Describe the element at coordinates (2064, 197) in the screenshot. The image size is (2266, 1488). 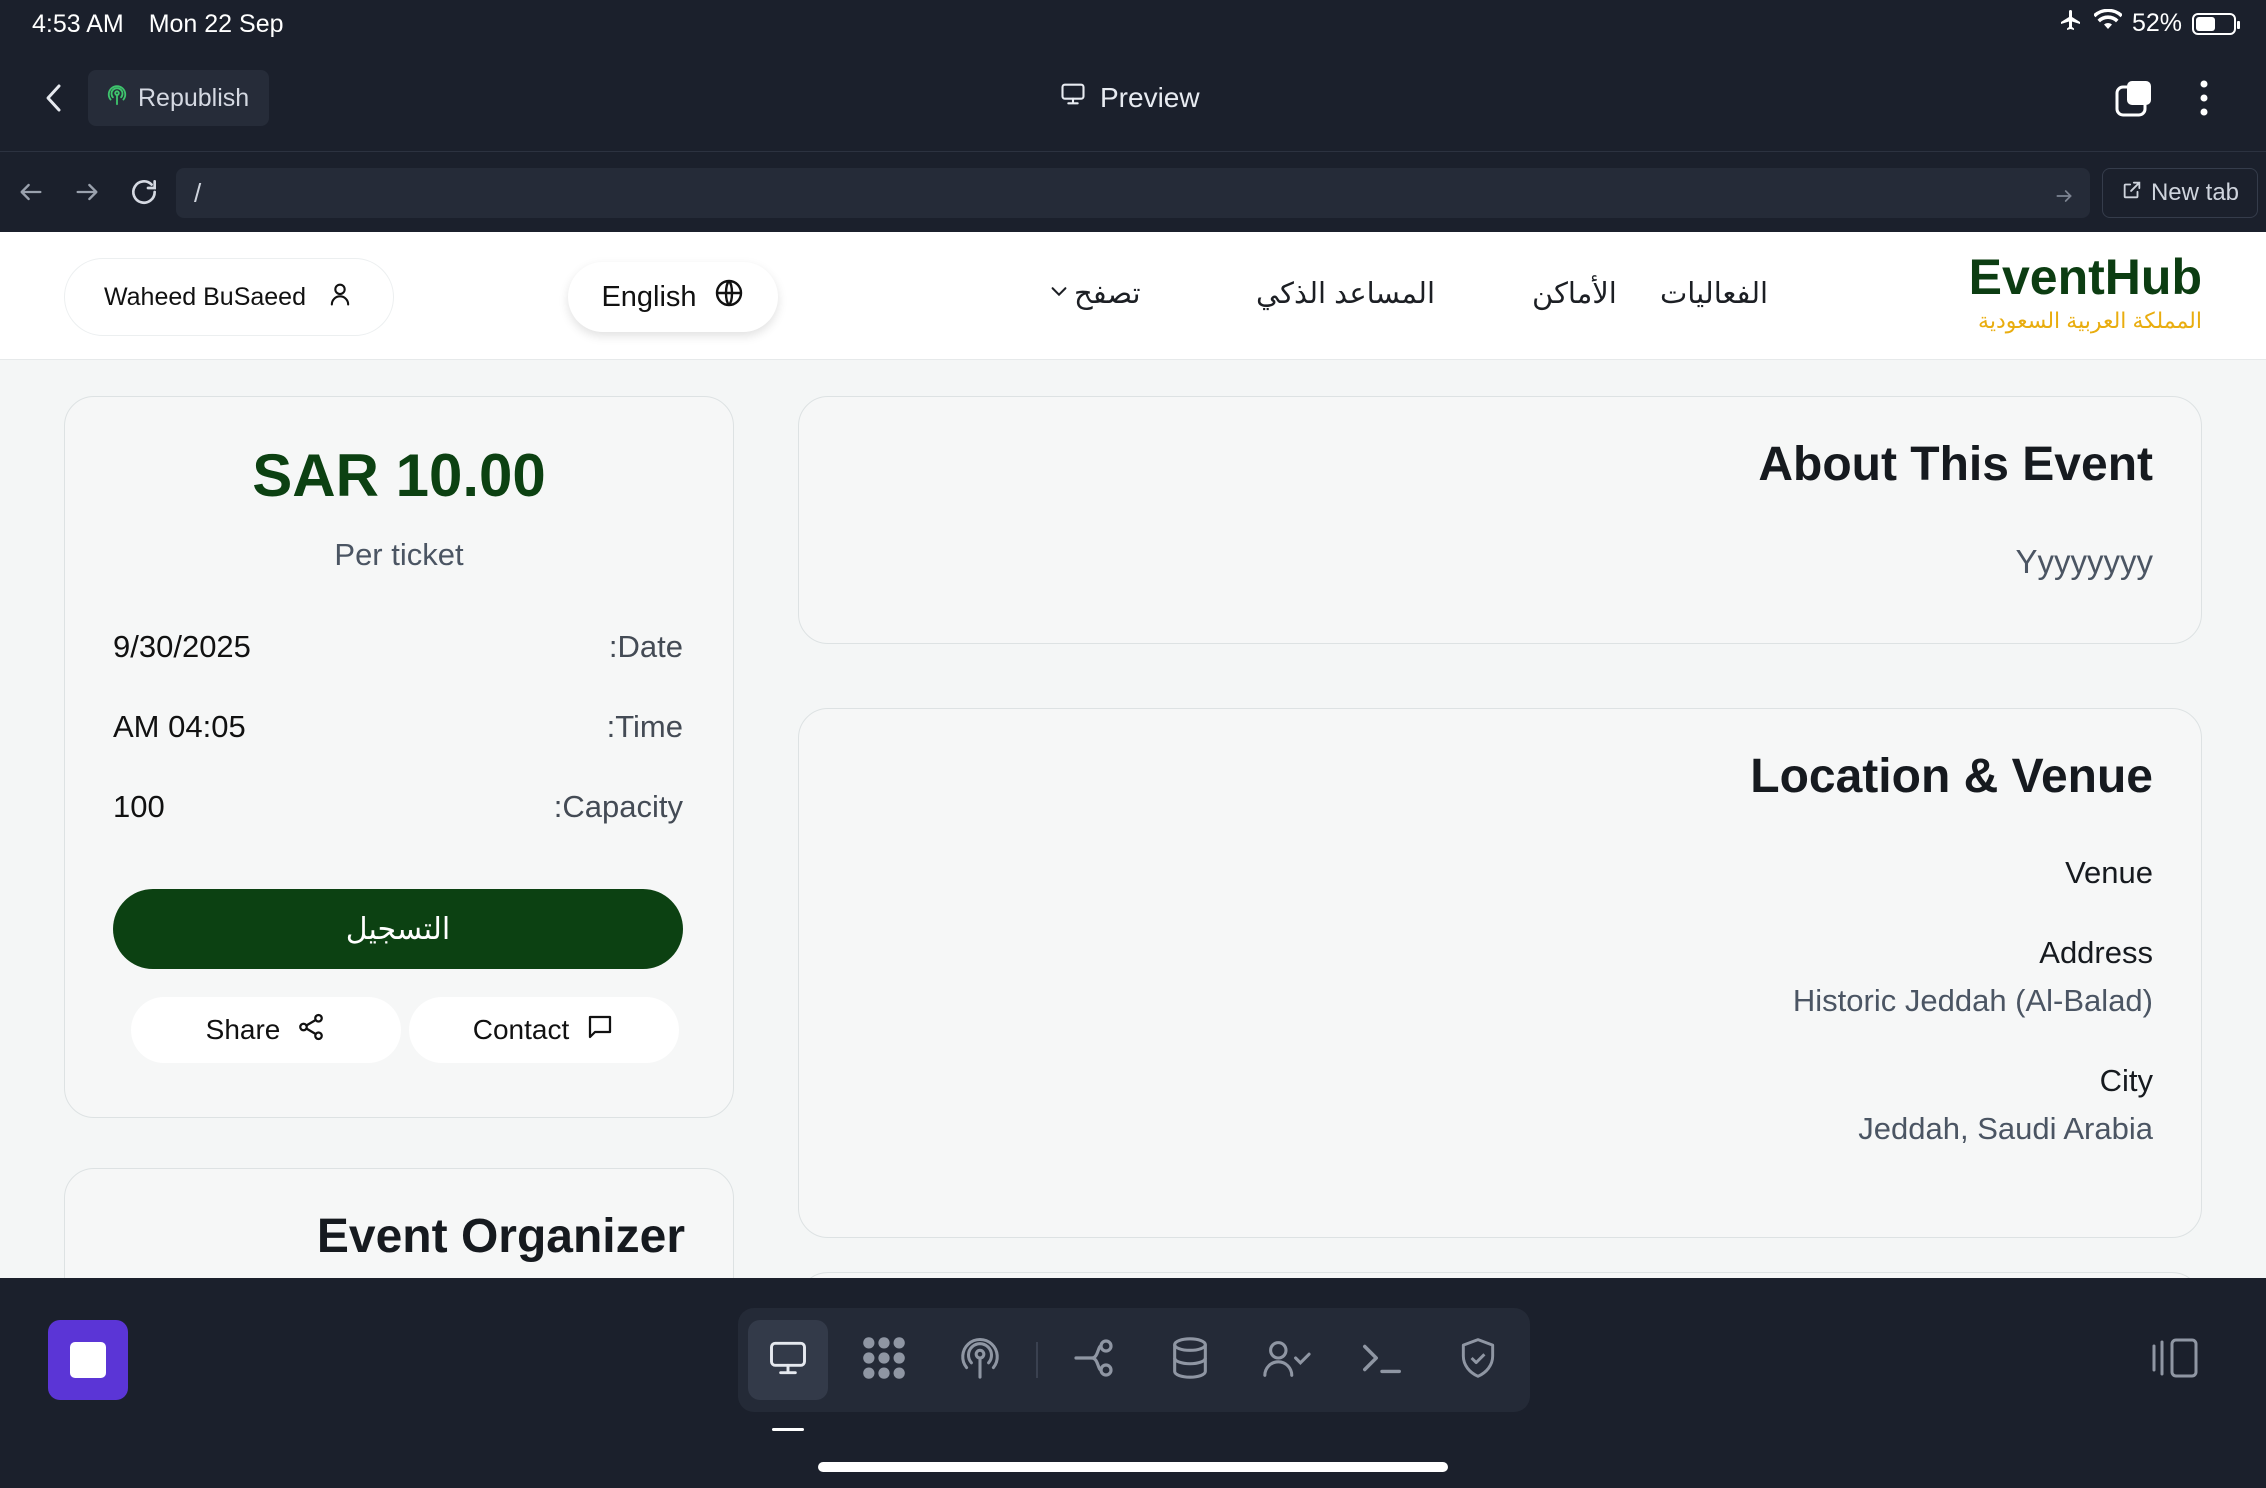
I see `go-arrow-icon` at that location.